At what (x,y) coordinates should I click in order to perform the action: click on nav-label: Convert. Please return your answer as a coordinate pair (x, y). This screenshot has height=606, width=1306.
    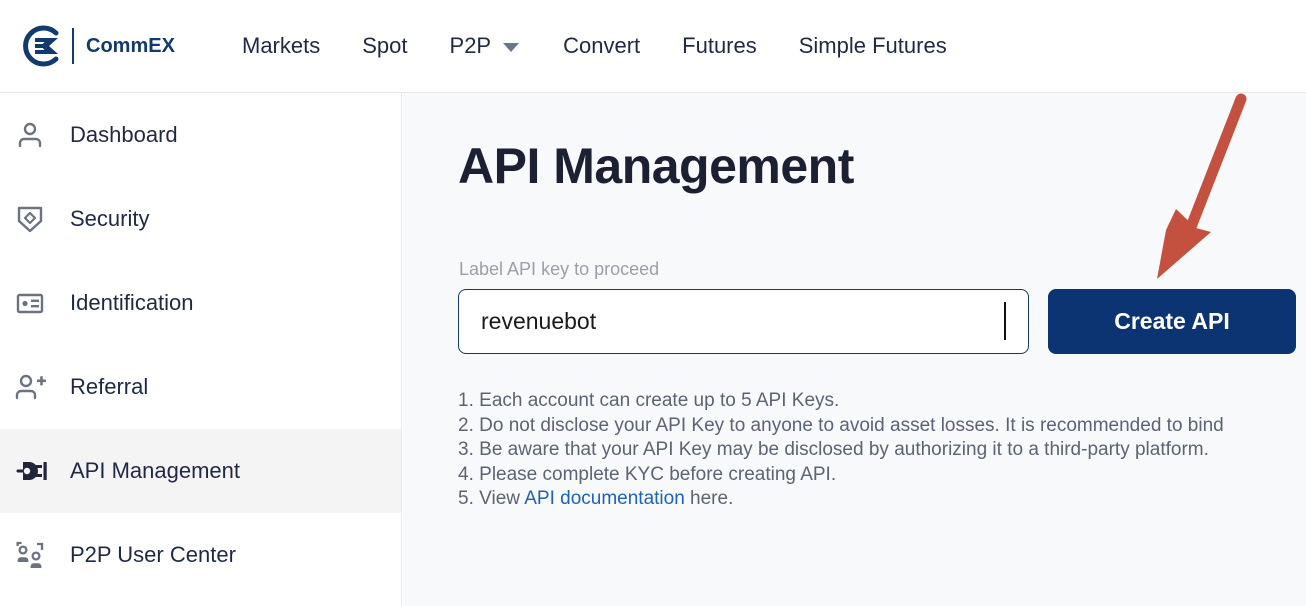
    Looking at the image, I should click on (602, 45).